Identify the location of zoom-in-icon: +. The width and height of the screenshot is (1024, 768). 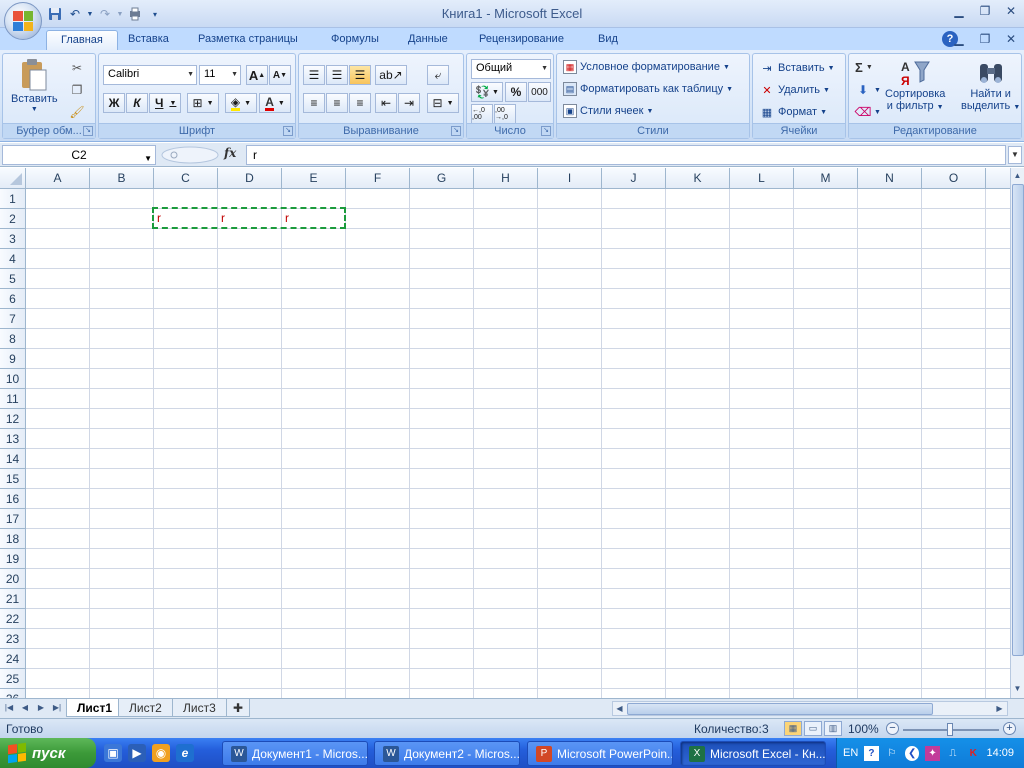
(1009, 728).